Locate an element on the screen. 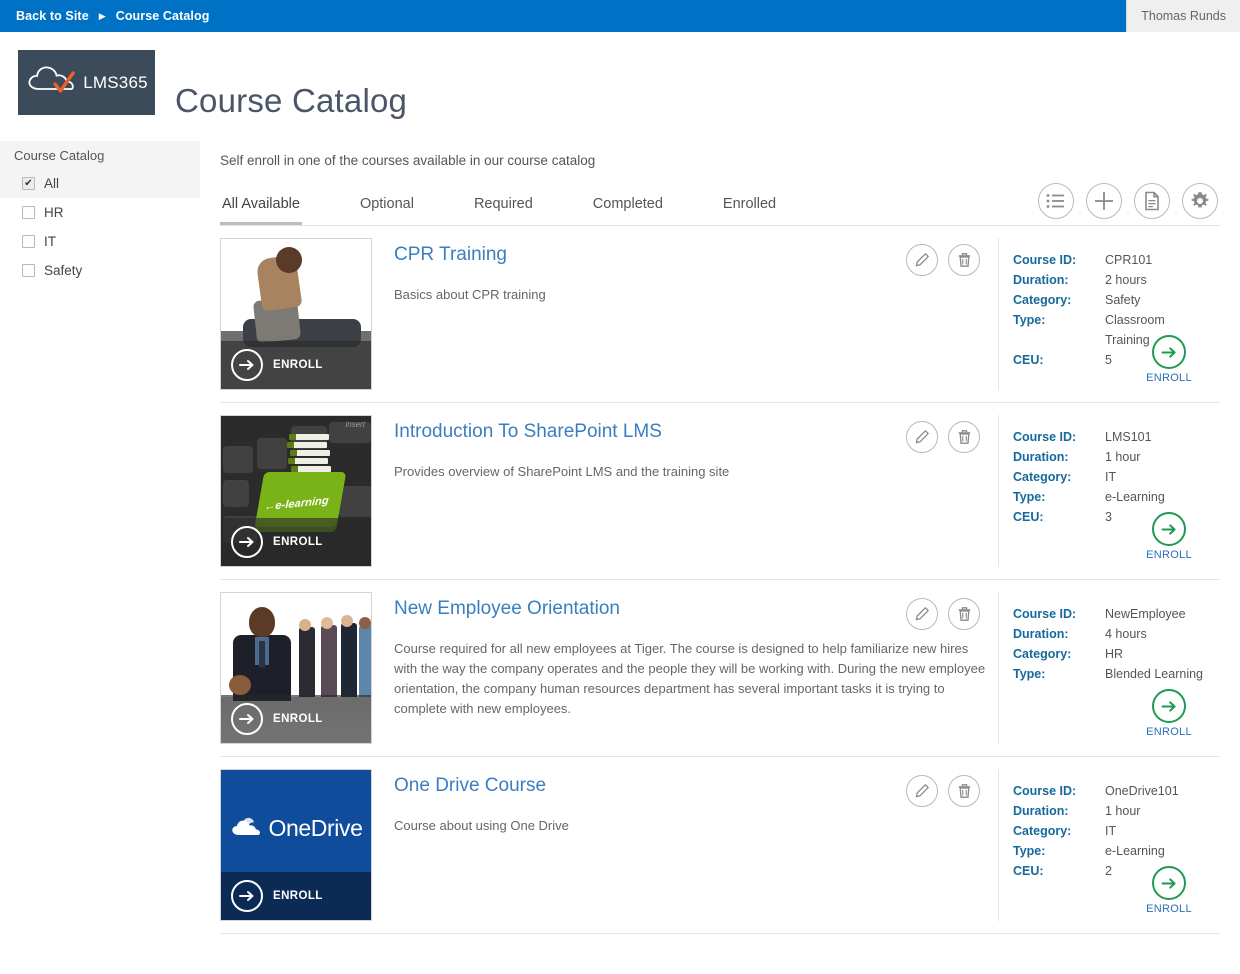  cloud-check-icon is located at coordinates (54, 82).